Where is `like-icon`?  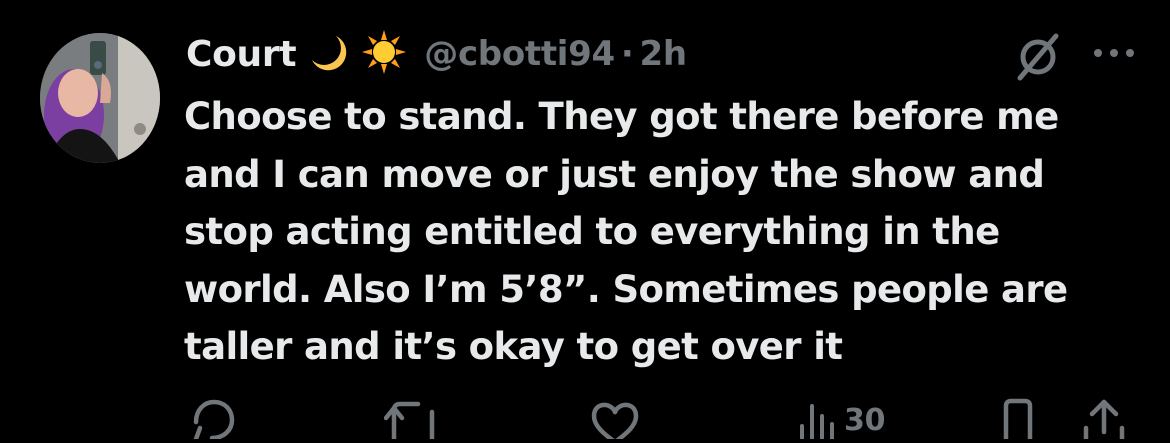
like-icon is located at coordinates (615, 420).